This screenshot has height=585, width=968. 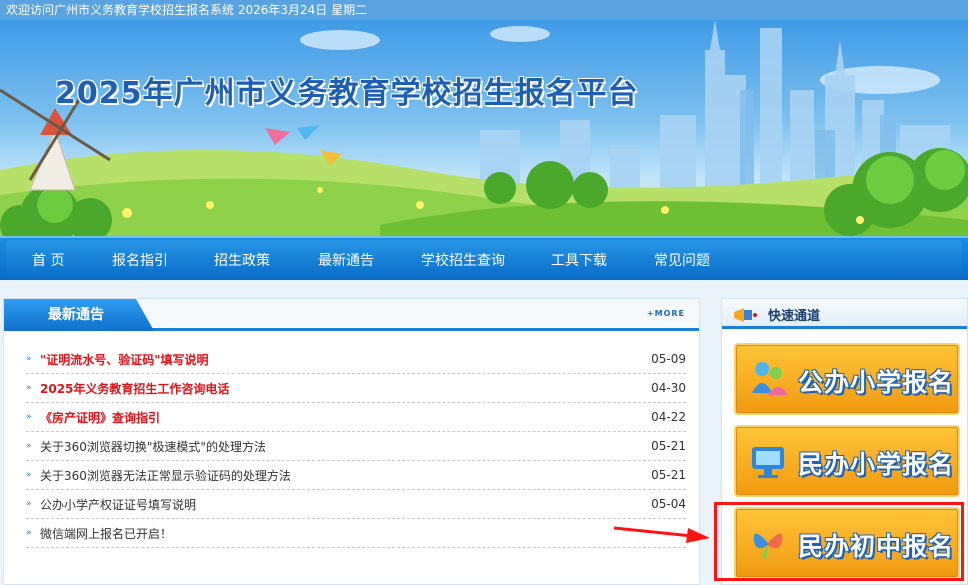 What do you see at coordinates (48, 260) in the screenshot?
I see `nav-item-home: 首 页` at bounding box center [48, 260].